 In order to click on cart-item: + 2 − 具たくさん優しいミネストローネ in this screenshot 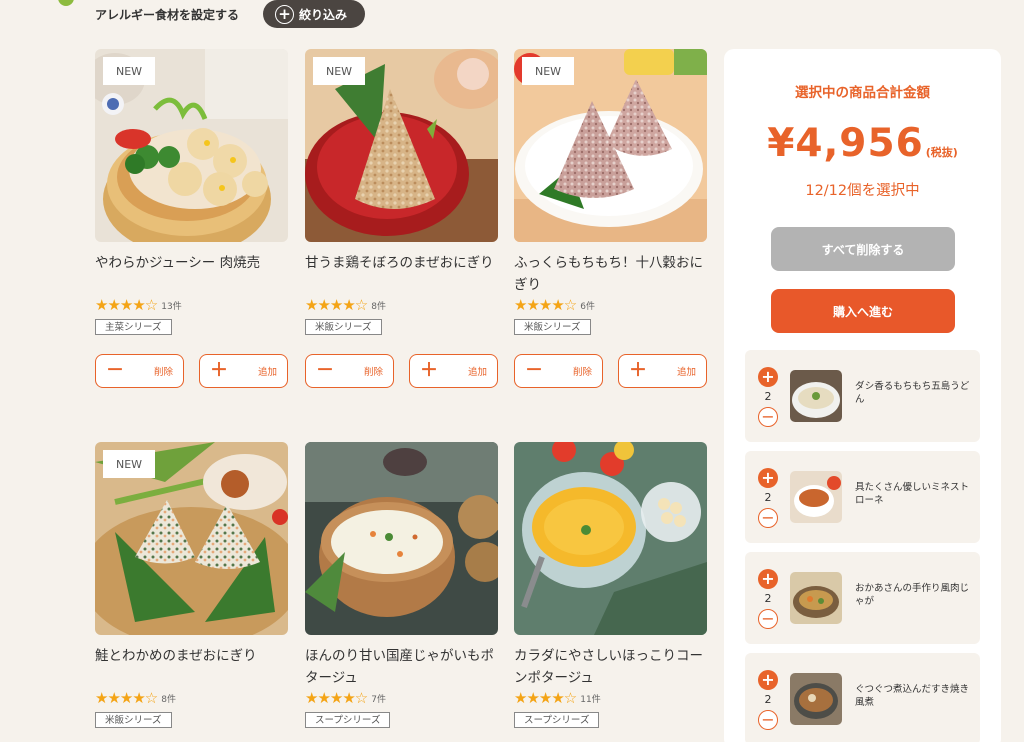, I will do `click(862, 497)`.